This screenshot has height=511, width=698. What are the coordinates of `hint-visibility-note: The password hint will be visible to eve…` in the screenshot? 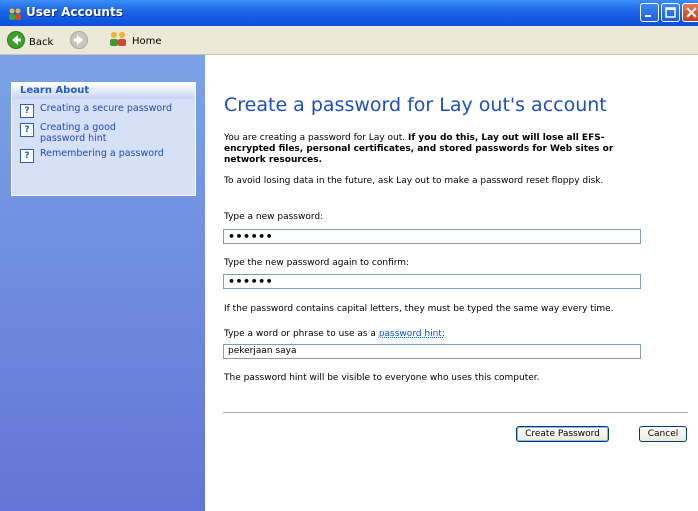 It's located at (382, 378).